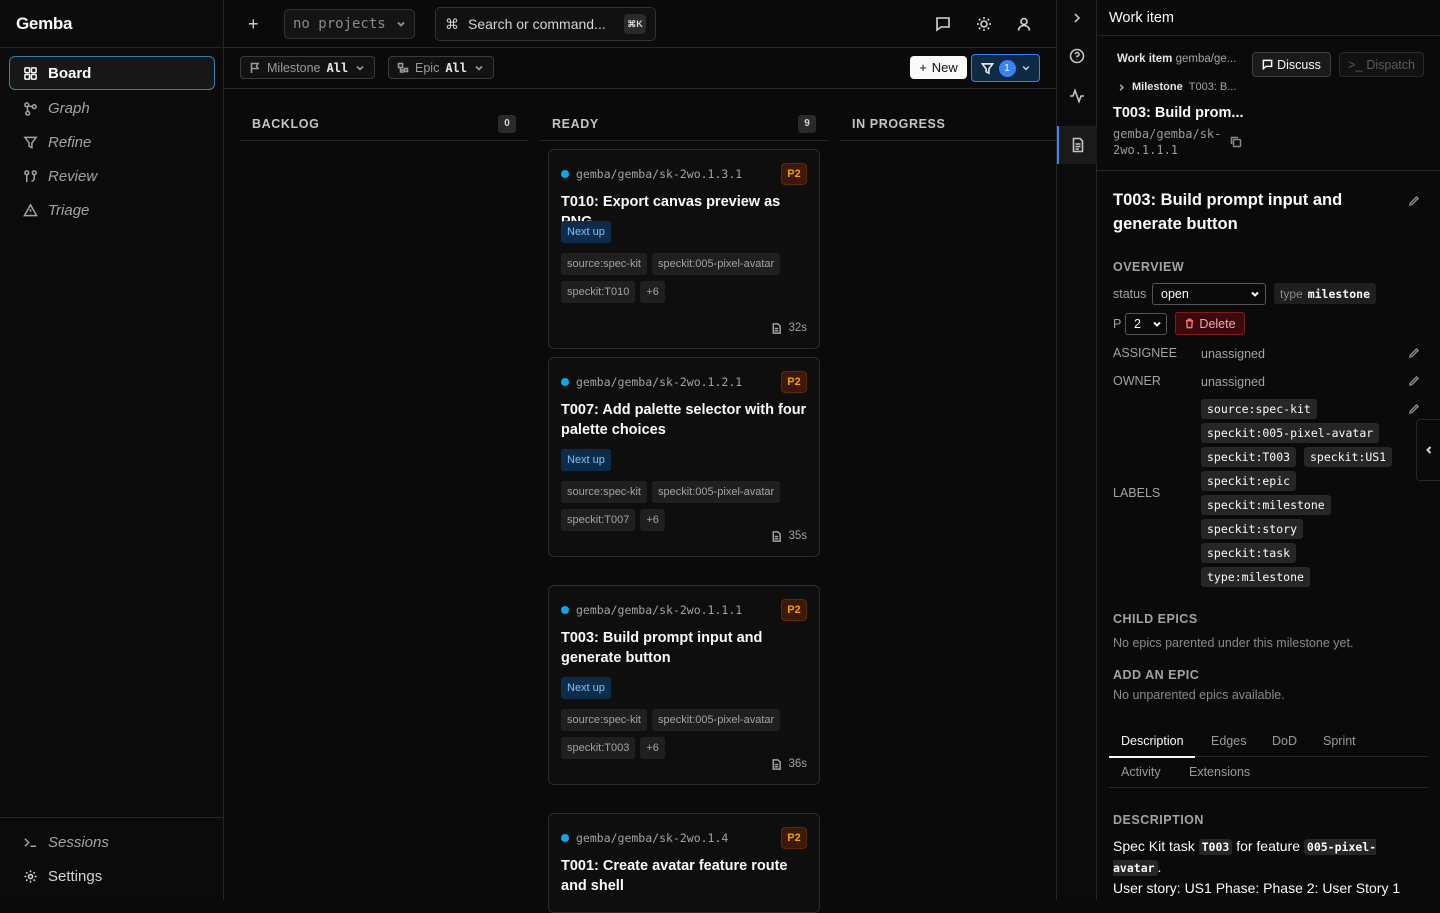  I want to click on sidebar-item-label: Refine, so click(70, 142).